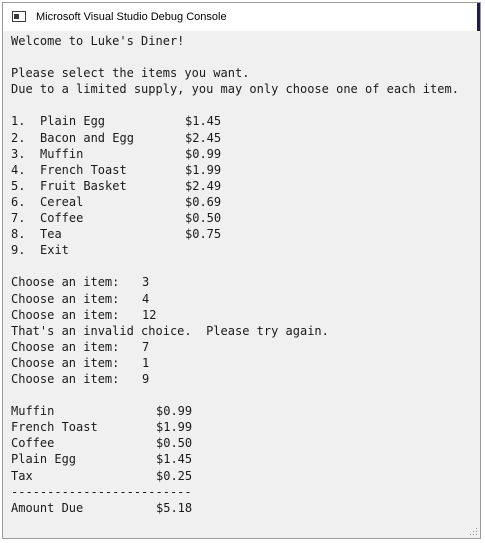 Image resolution: width=485 pixels, height=543 pixels. What do you see at coordinates (174, 427) in the screenshot?
I see `summary-item-price: $1.99` at bounding box center [174, 427].